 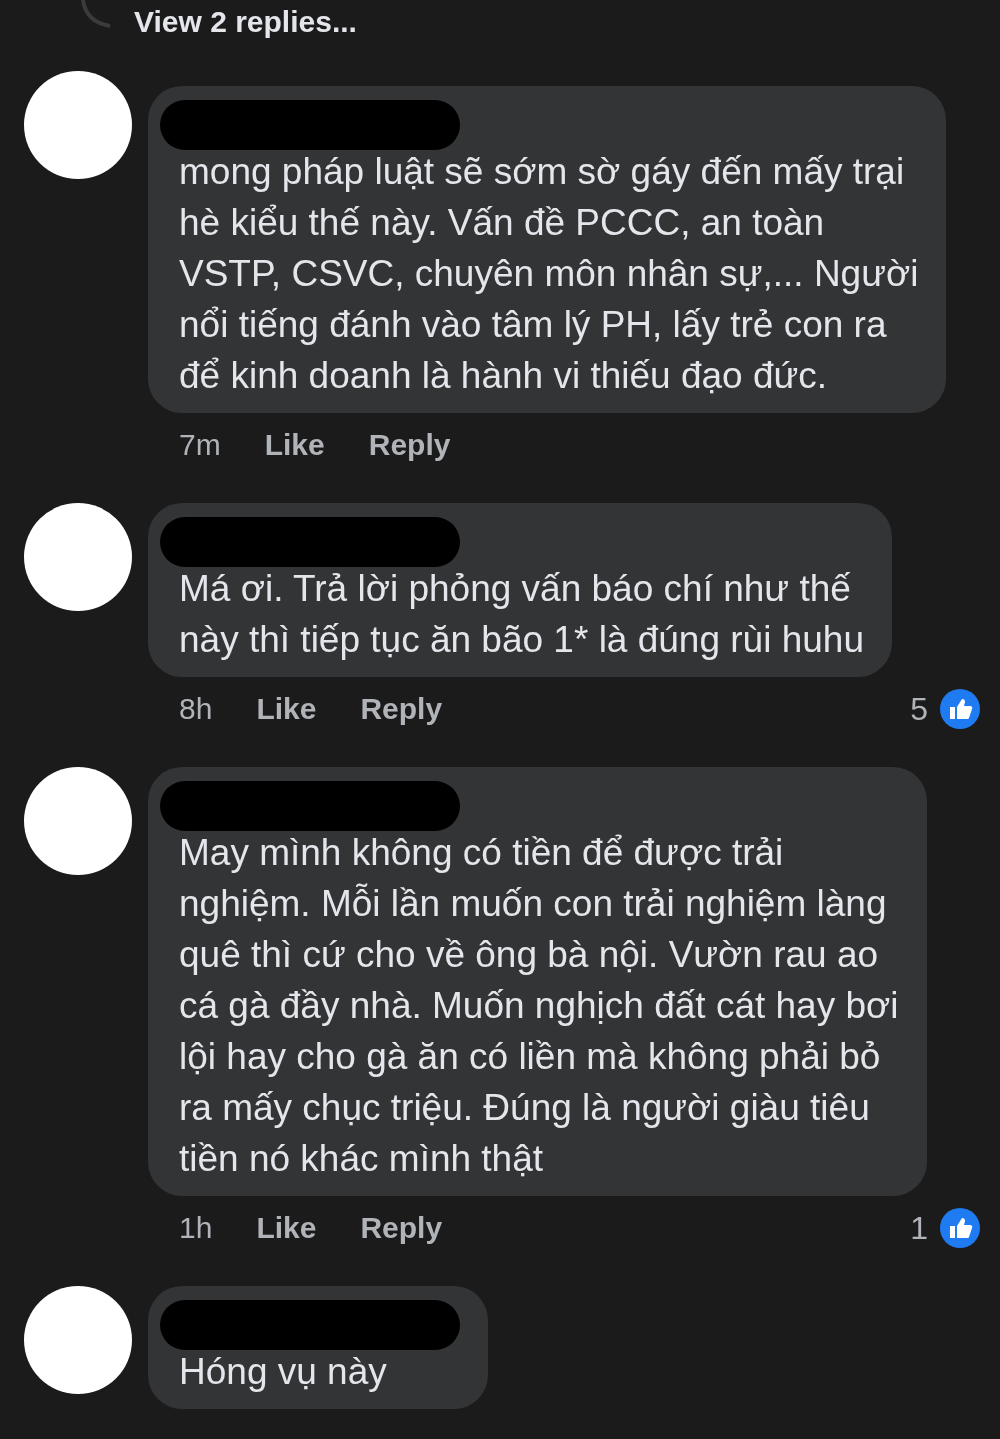 What do you see at coordinates (919, 1228) in the screenshot?
I see `reaction-count: 1` at bounding box center [919, 1228].